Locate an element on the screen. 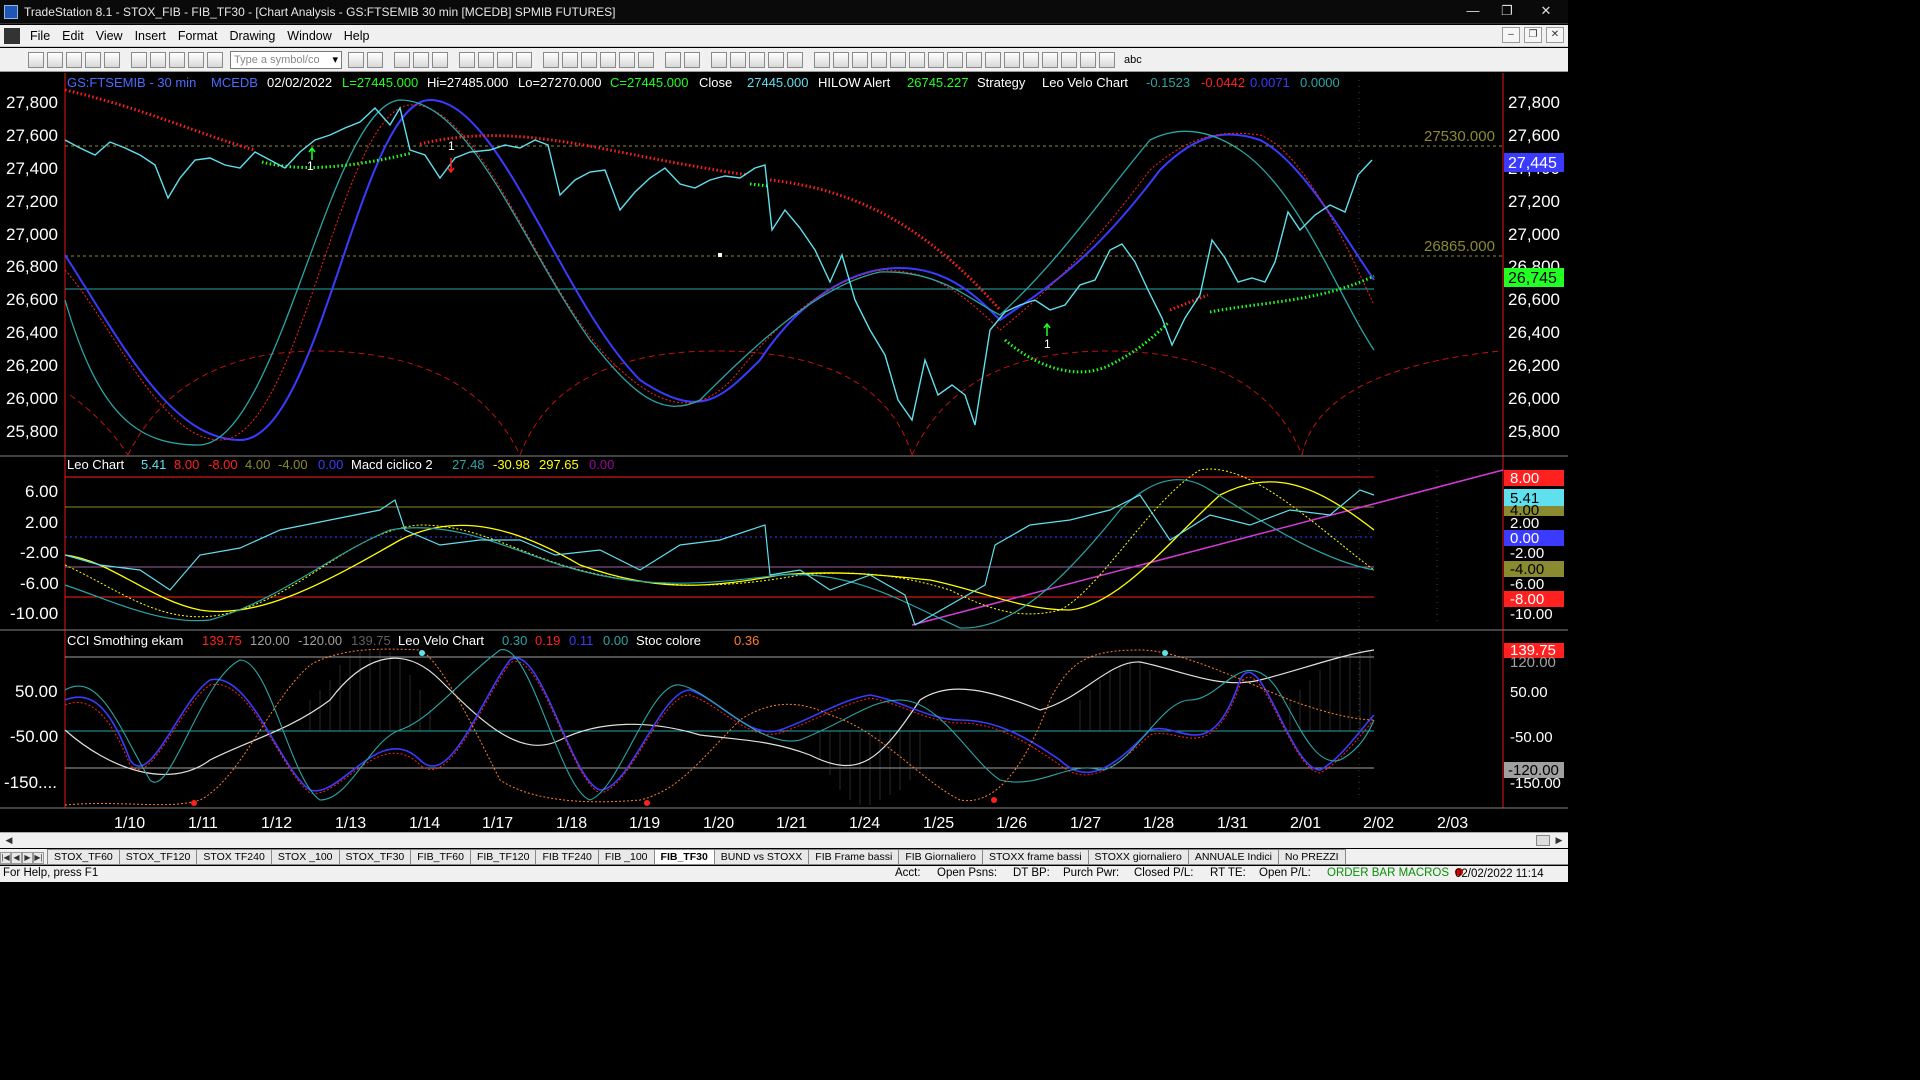  scroll-thumb is located at coordinates (1543, 840).